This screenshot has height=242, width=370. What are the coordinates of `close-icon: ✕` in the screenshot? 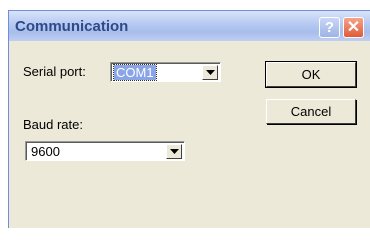 It's located at (353, 27).